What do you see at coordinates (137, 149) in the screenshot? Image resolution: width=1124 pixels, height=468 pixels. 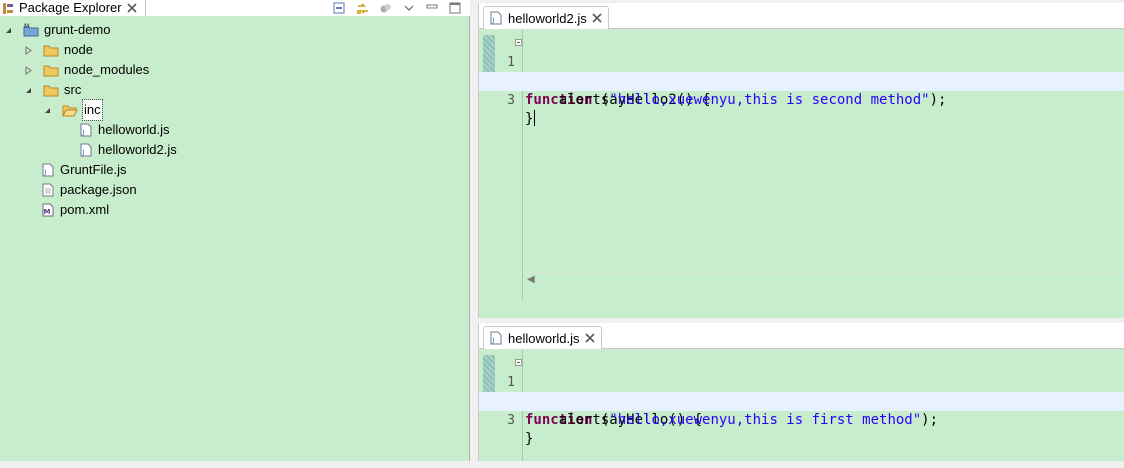 I see `tree-label: helloworld2.js` at bounding box center [137, 149].